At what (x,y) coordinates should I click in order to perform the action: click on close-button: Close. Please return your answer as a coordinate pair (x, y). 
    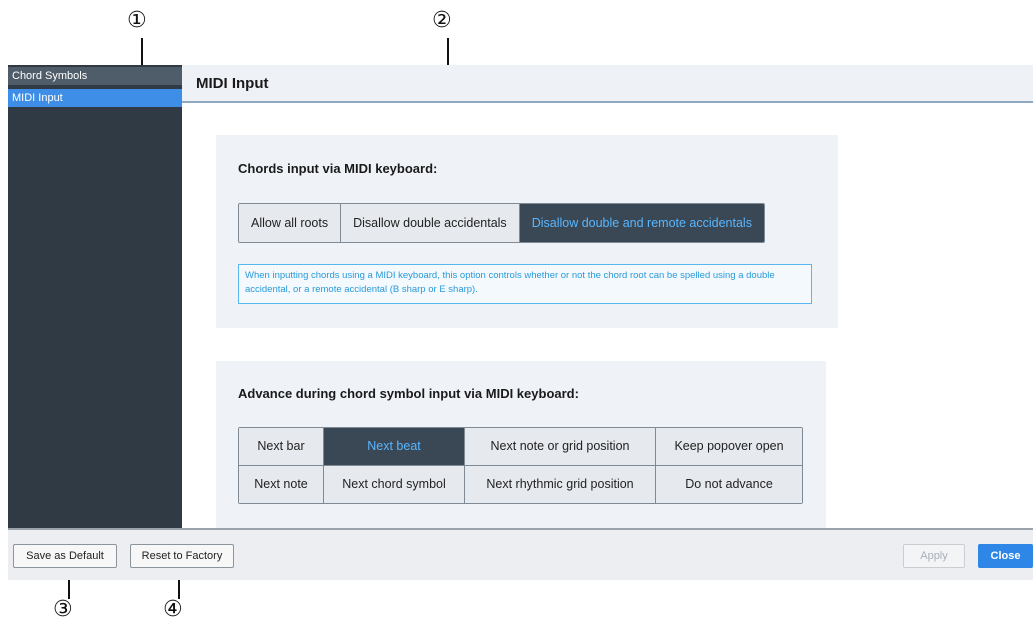
    Looking at the image, I should click on (1005, 556).